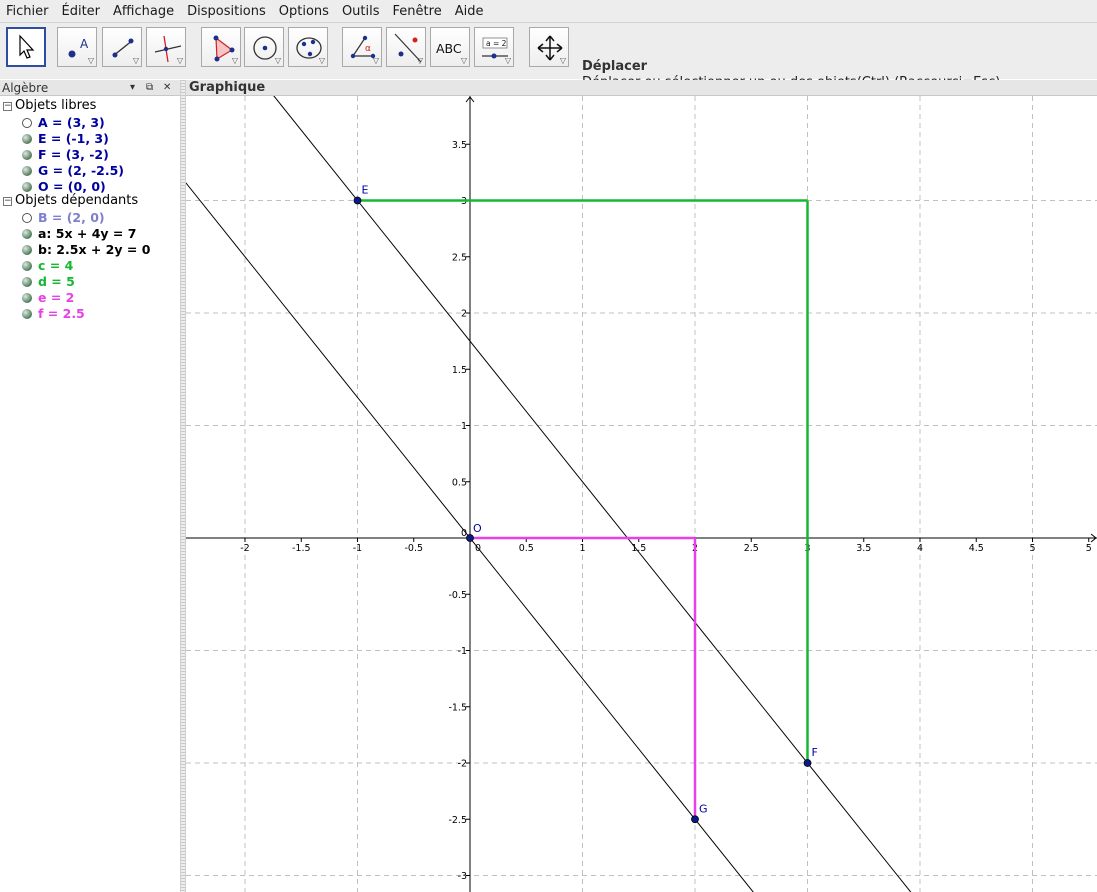  Describe the element at coordinates (77, 47) in the screenshot. I see `point-tool-button: A ▽` at that location.